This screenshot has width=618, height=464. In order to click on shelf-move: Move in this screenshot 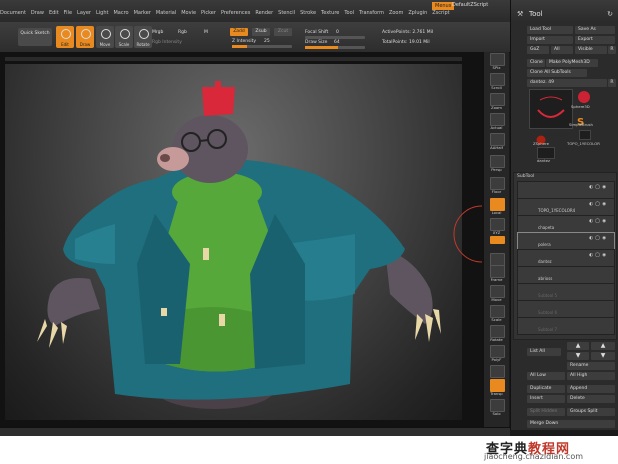, I will do `click(496, 293)`.